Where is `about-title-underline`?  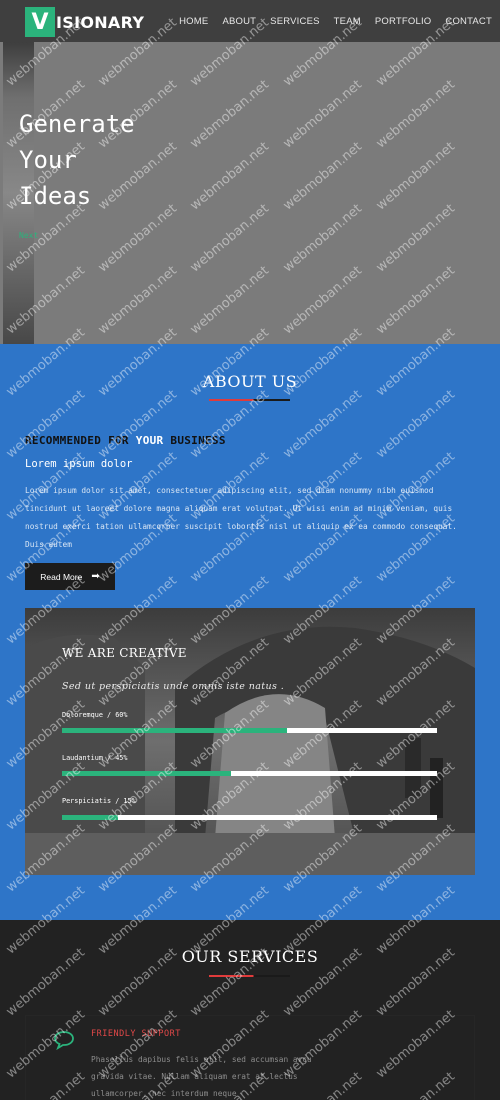 about-title-underline is located at coordinates (249, 400).